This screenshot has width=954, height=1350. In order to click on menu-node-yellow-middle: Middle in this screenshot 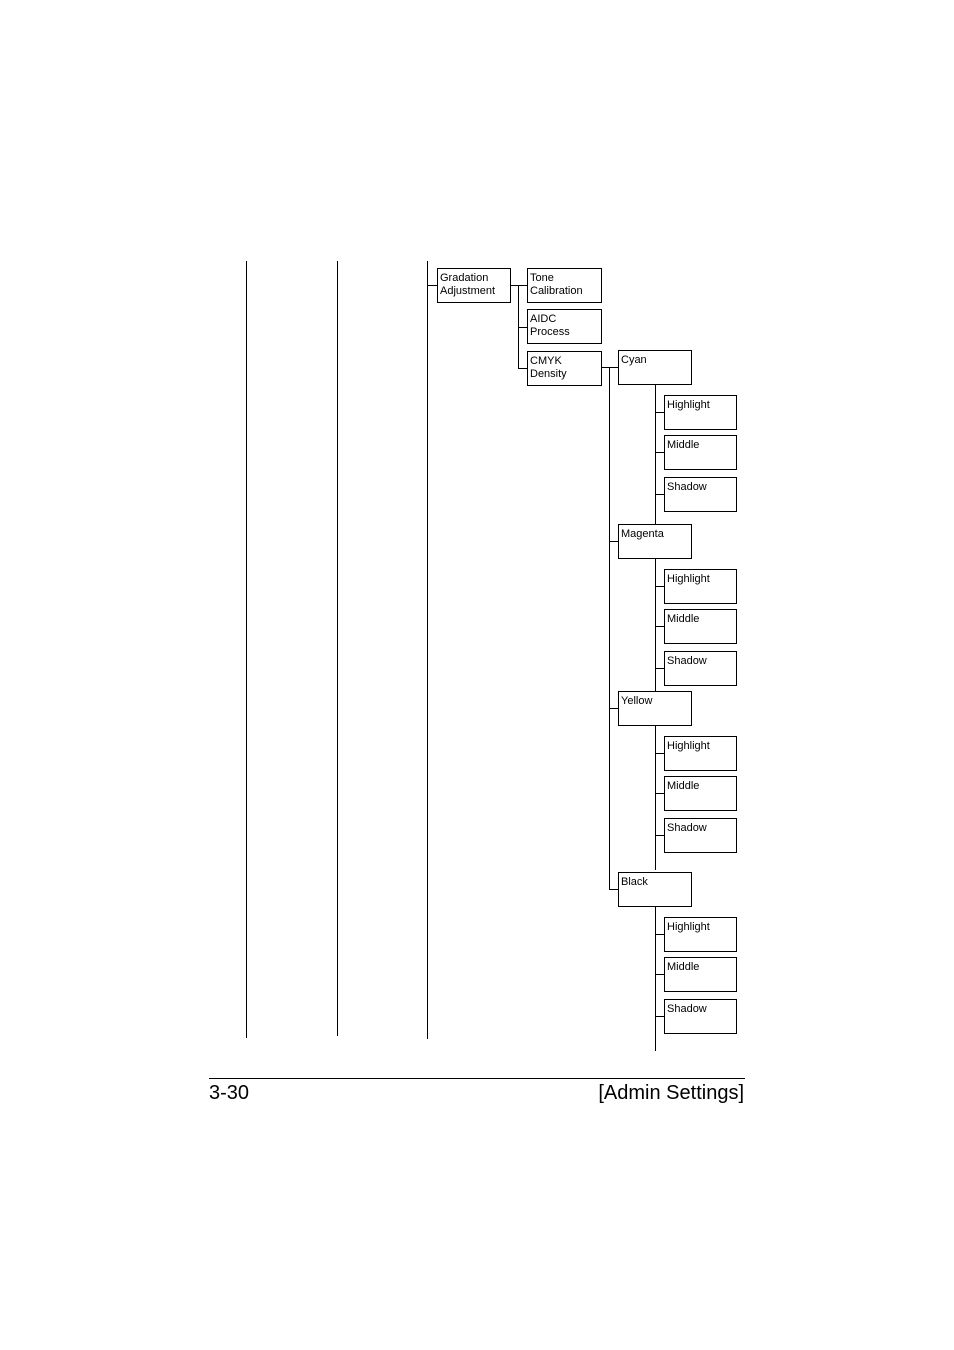, I will do `click(700, 793)`.